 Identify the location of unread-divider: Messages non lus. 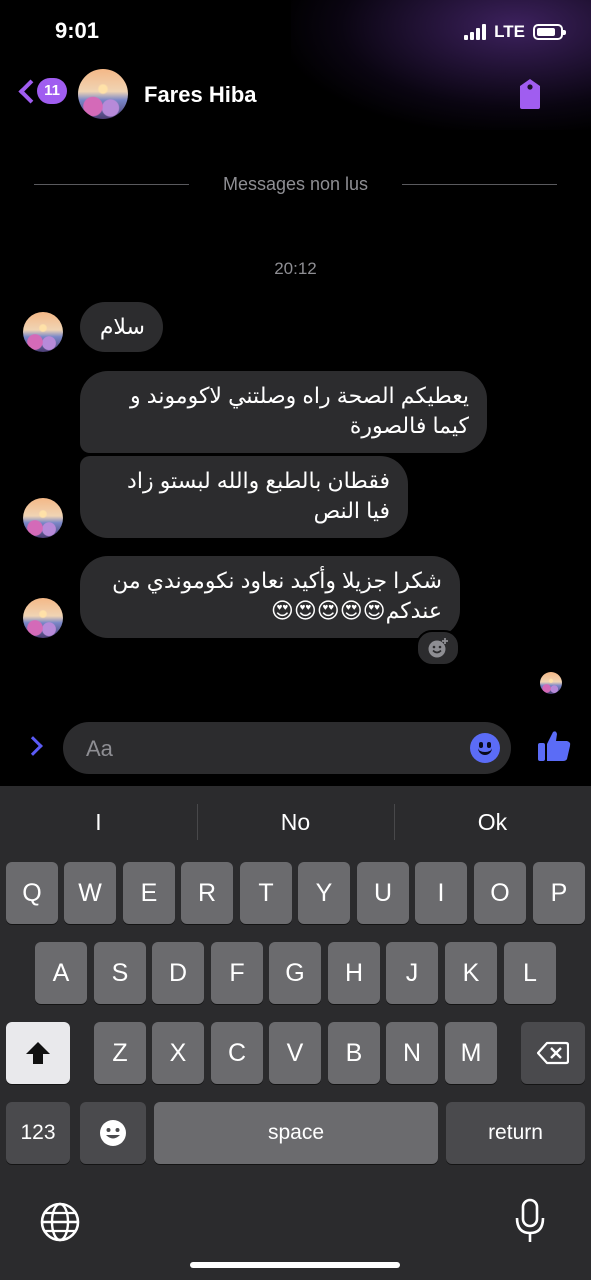
(295, 184).